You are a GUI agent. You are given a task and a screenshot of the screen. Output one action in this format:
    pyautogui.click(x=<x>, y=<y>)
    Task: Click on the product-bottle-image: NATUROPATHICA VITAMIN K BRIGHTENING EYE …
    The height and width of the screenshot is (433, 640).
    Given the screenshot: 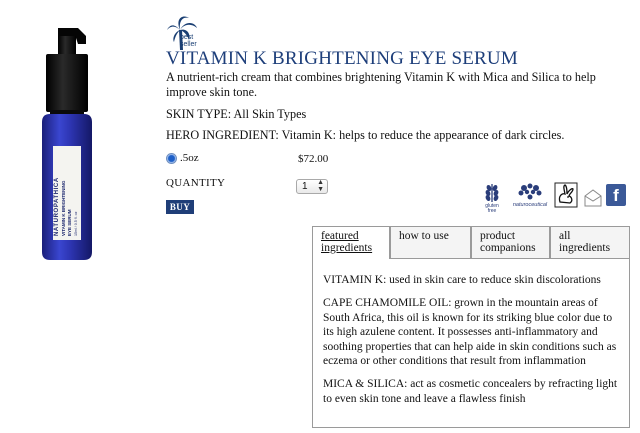 What is the action you would take?
    pyautogui.click(x=67, y=144)
    